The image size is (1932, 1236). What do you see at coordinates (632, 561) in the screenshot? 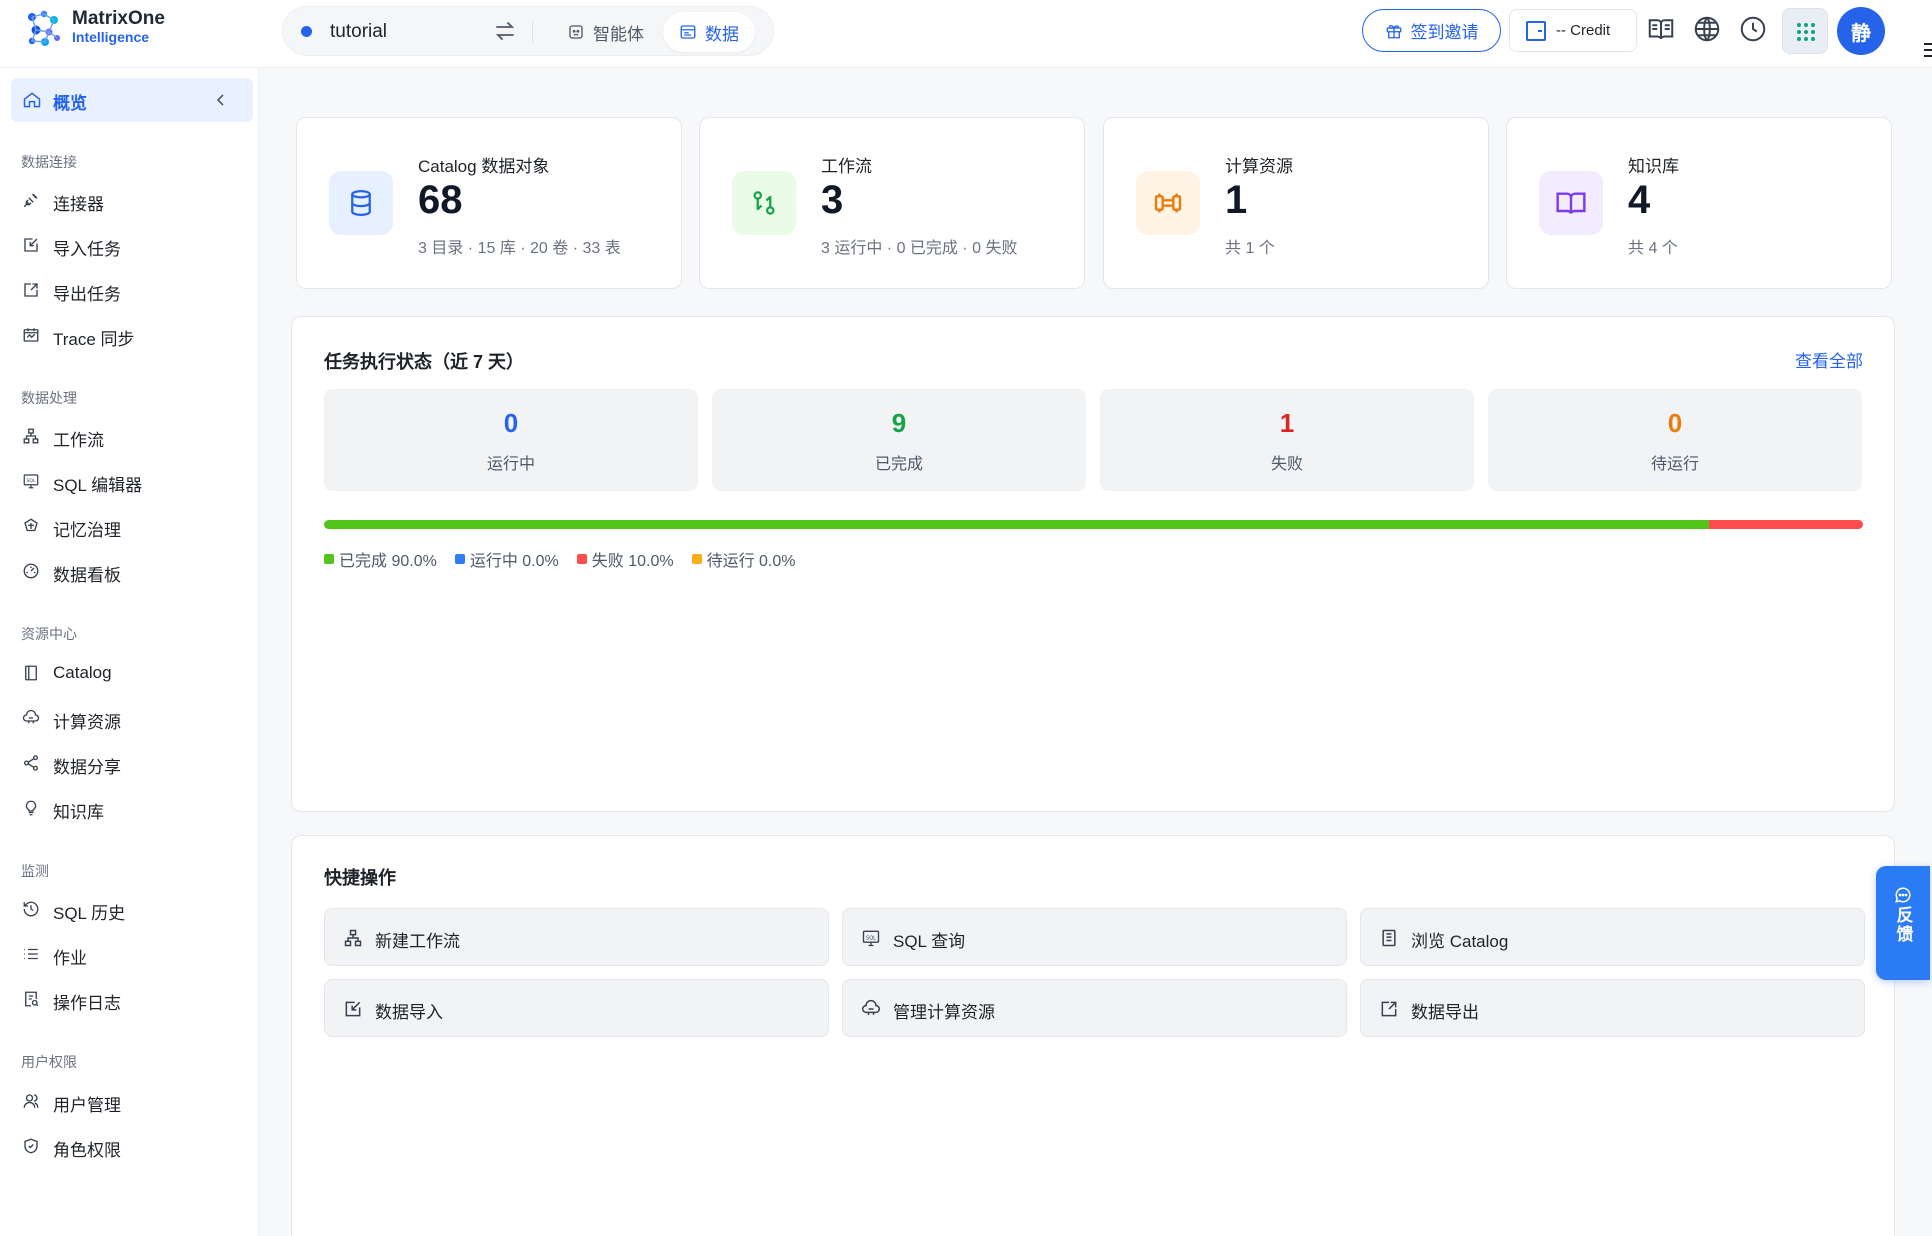
I see `legend-text: 失败 10.0%` at bounding box center [632, 561].